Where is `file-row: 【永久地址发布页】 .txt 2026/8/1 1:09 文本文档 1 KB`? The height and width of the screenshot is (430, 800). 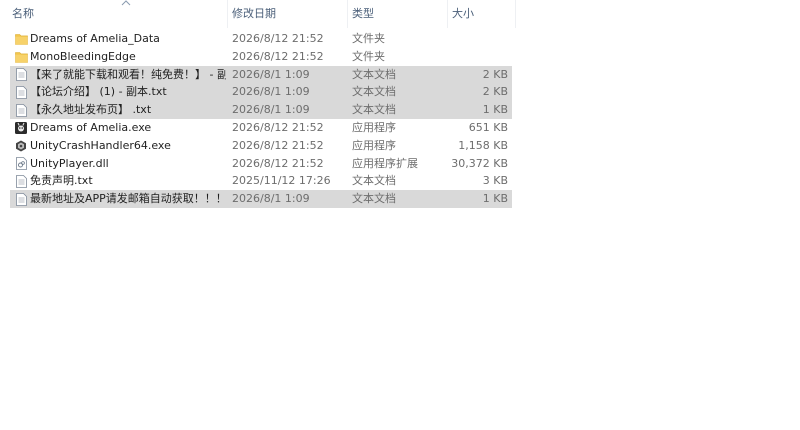
file-row: 【永久地址发布页】 .txt 2026/8/1 1:09 文本文档 1 KB is located at coordinates (261, 110).